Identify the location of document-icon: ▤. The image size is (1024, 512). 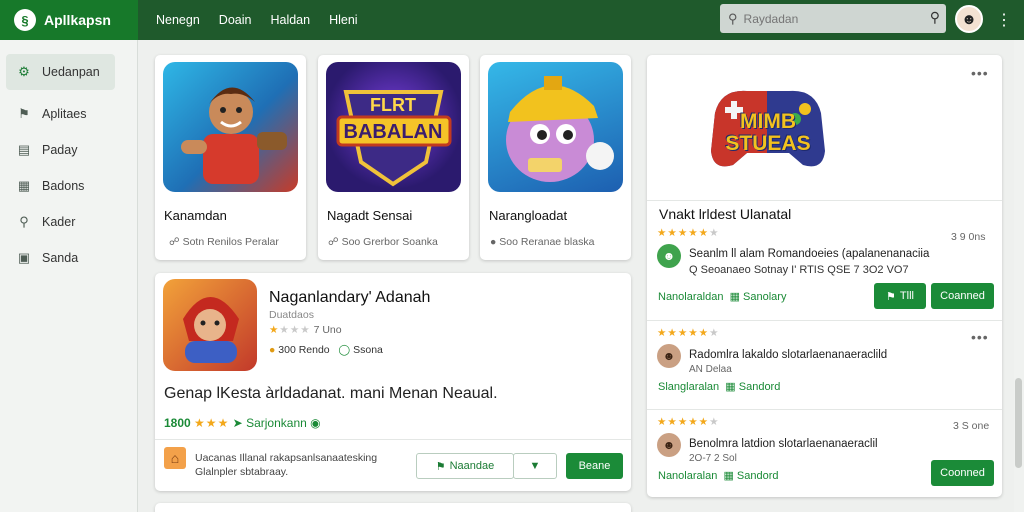
(24, 149).